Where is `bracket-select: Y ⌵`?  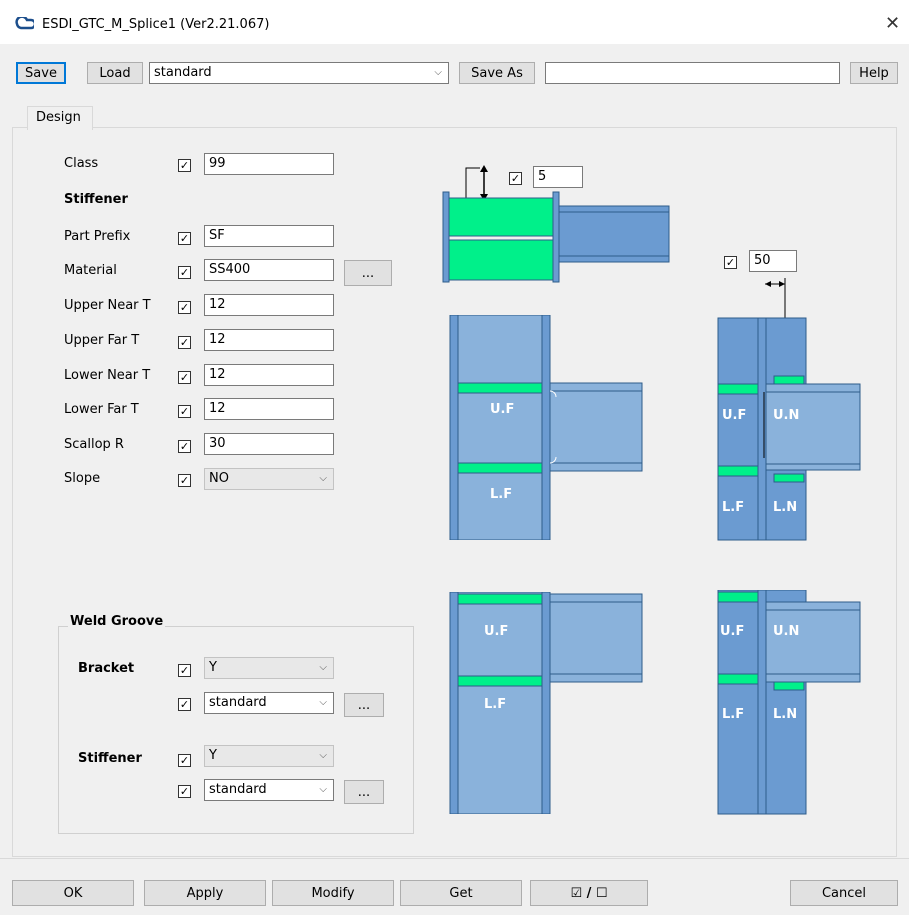 bracket-select: Y ⌵ is located at coordinates (269, 668).